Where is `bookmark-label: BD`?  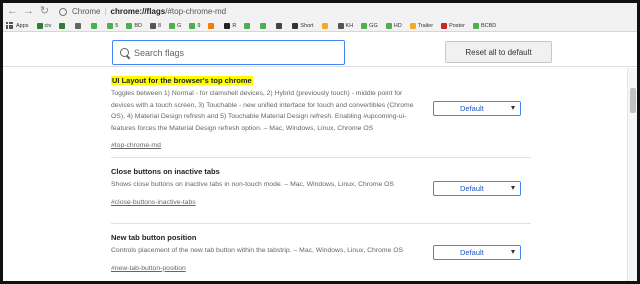
bookmark-label: BD is located at coordinates (138, 25).